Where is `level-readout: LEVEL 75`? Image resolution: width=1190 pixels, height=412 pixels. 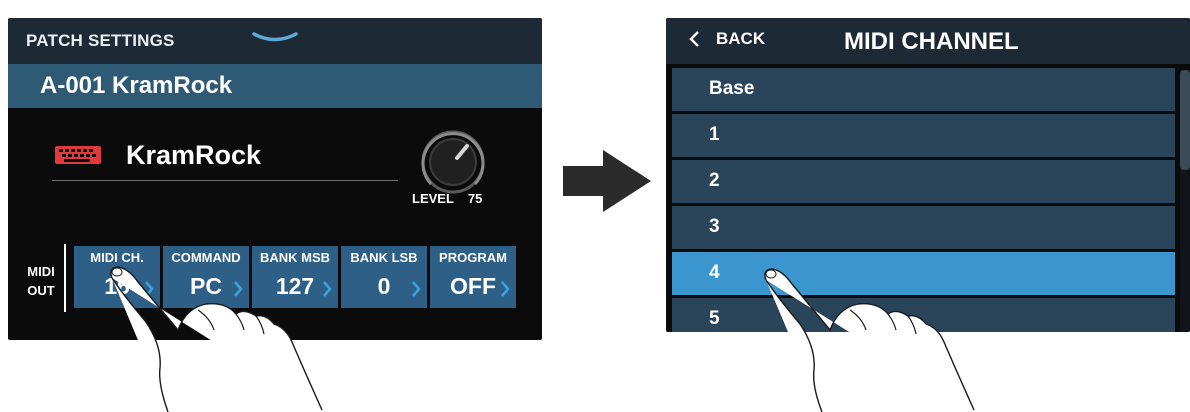 level-readout: LEVEL 75 is located at coordinates (447, 198).